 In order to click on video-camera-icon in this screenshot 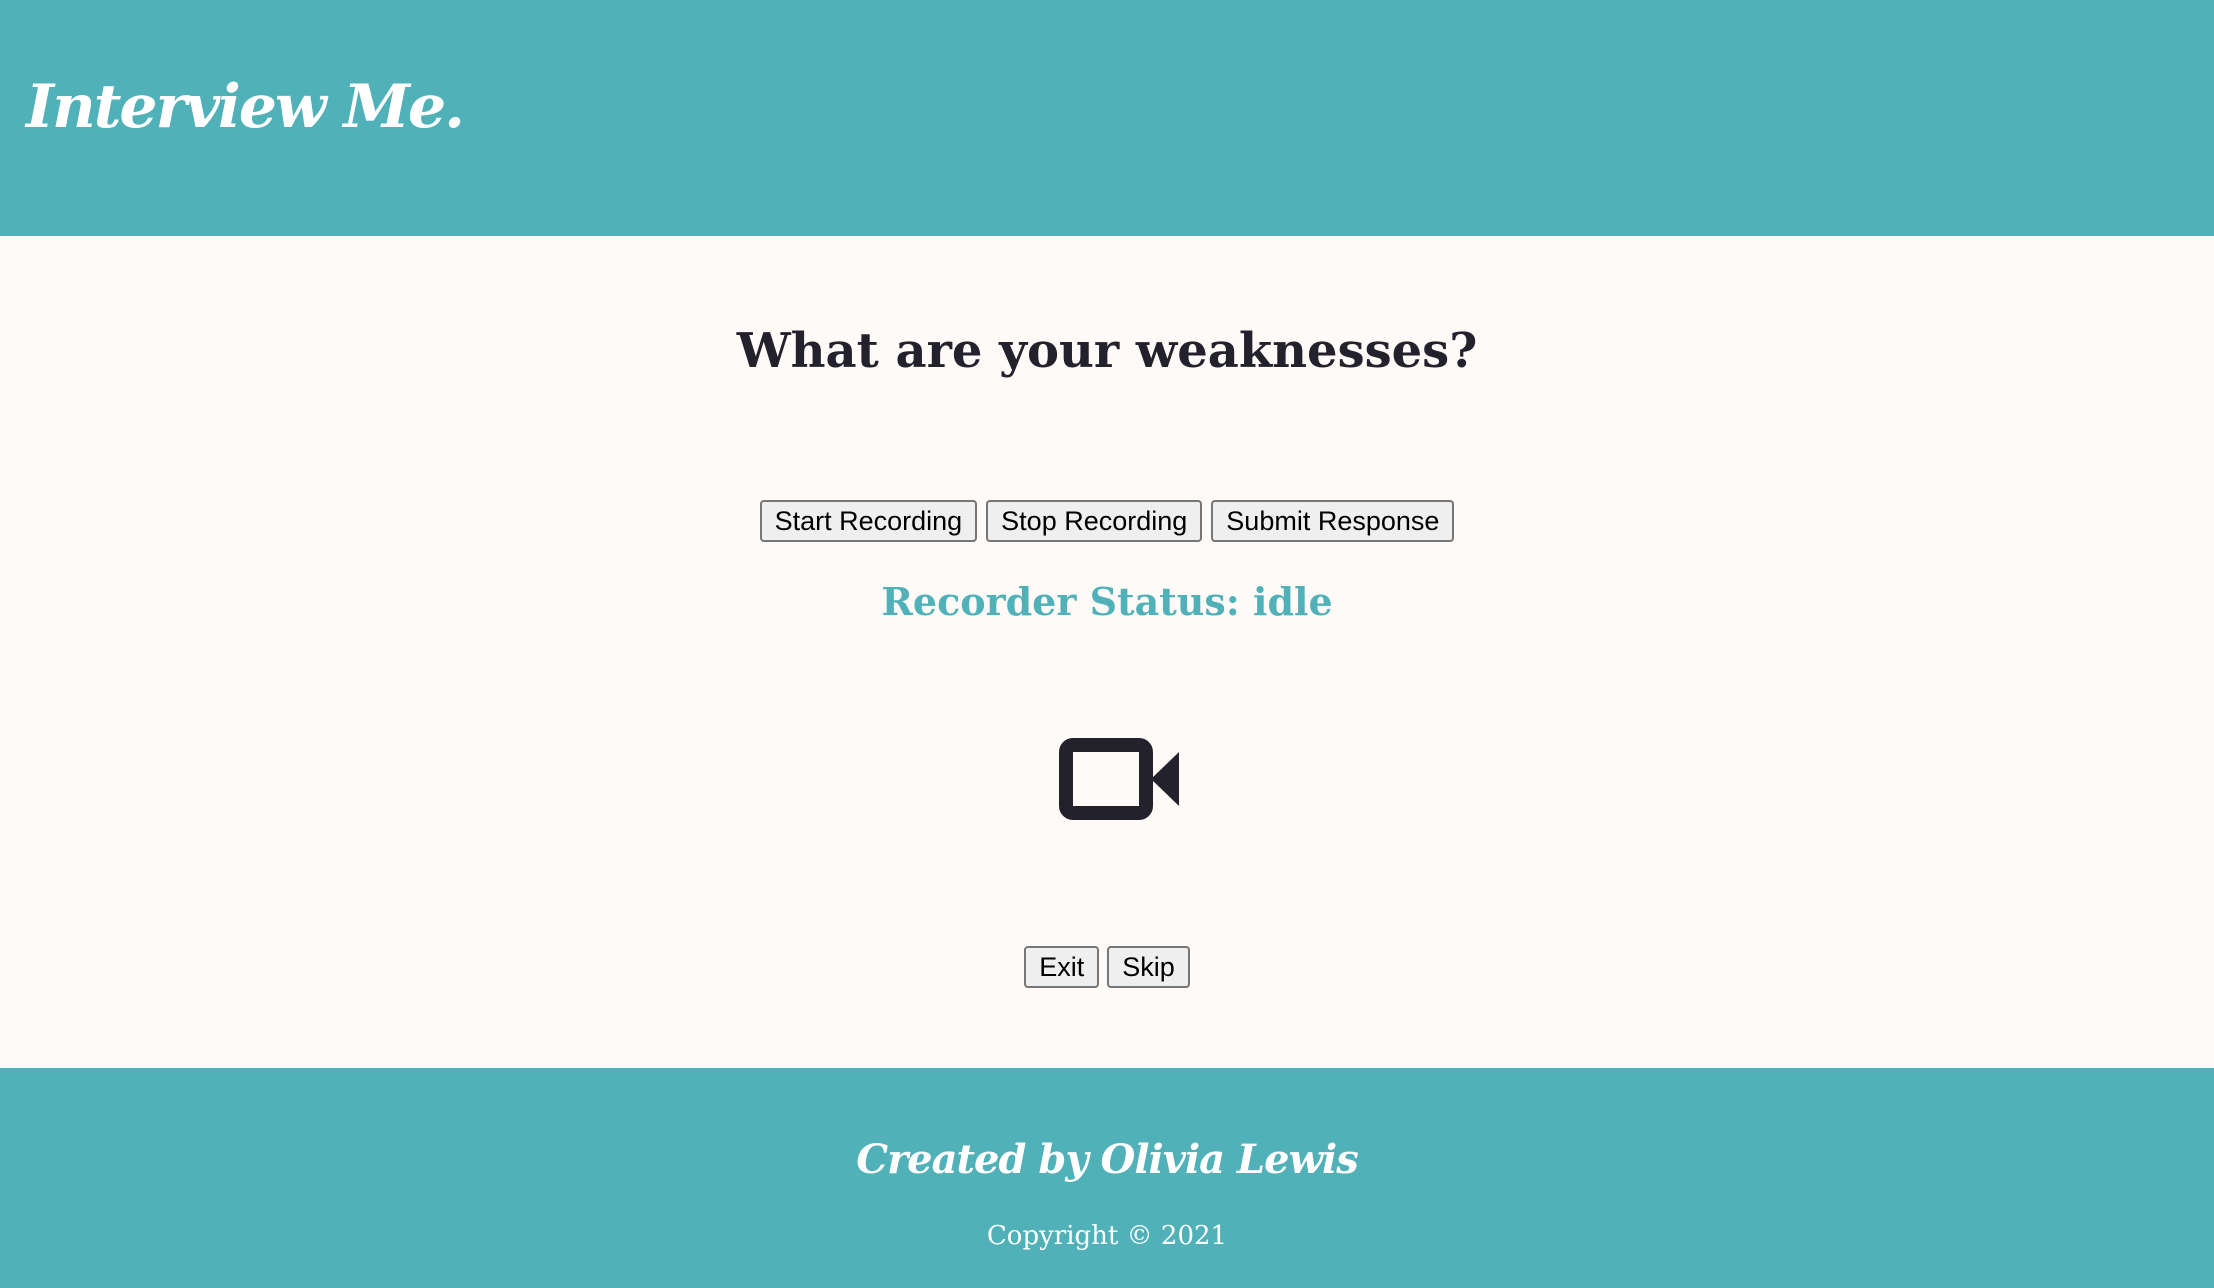, I will do `click(1119, 779)`.